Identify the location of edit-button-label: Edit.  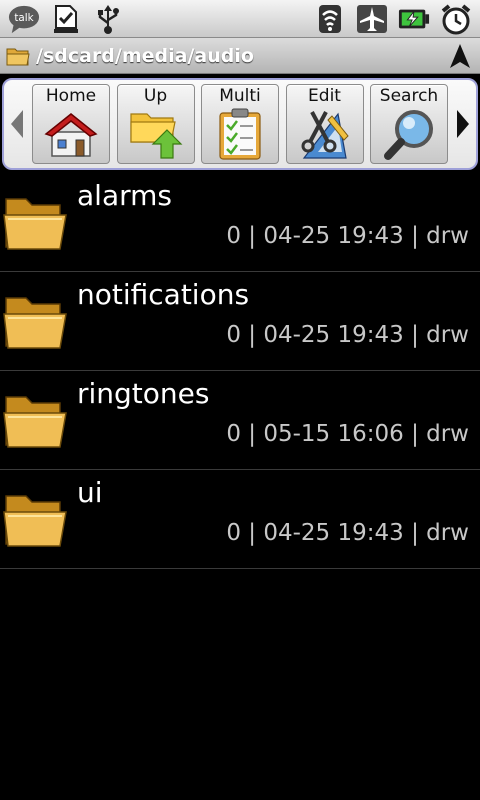
(324, 96).